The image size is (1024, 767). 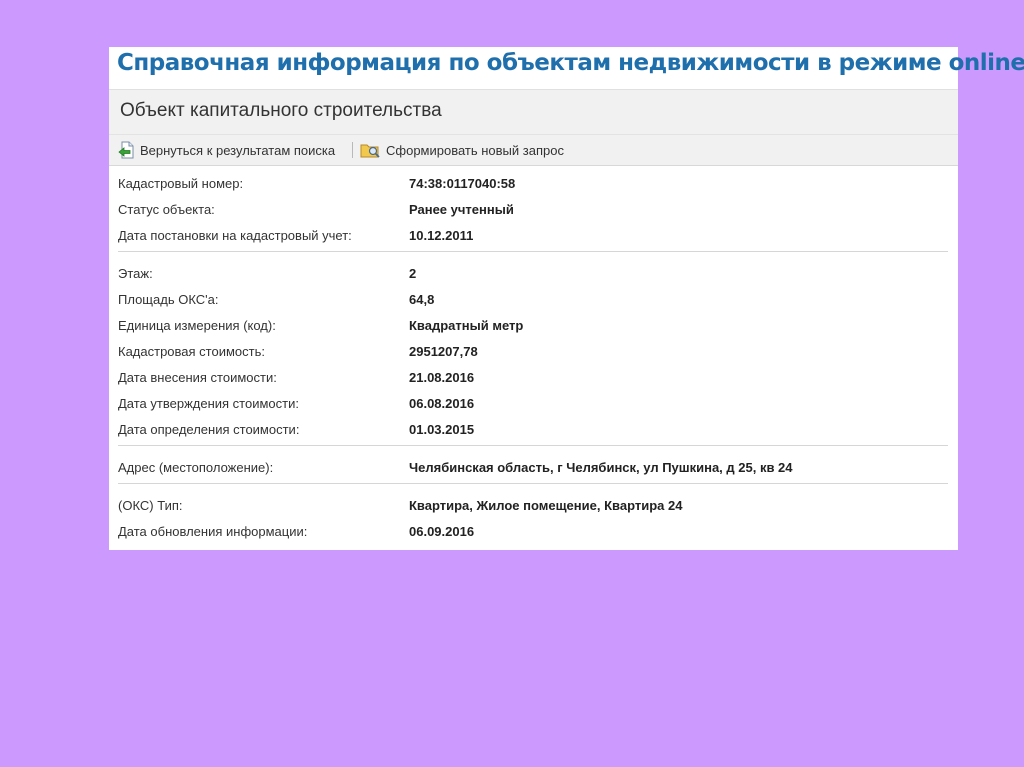 What do you see at coordinates (281, 110) in the screenshot?
I see `section-title: Объект капитального строительства` at bounding box center [281, 110].